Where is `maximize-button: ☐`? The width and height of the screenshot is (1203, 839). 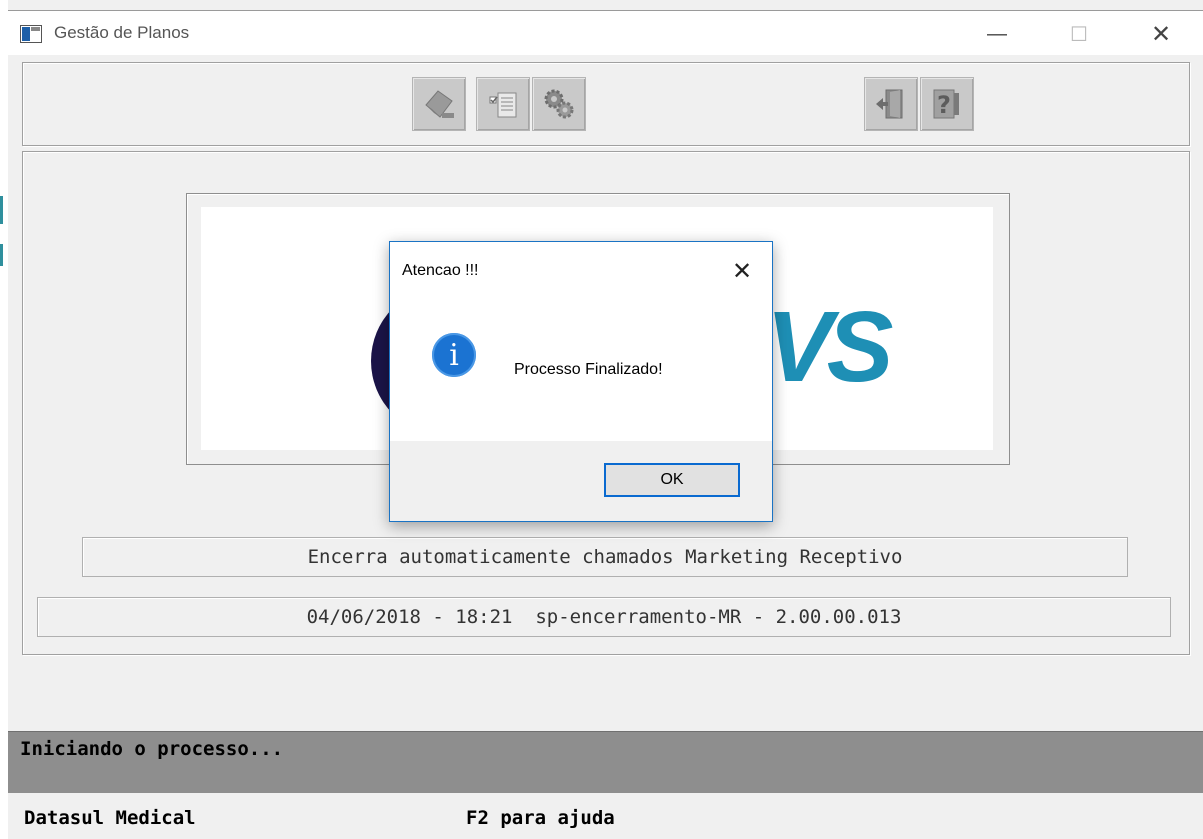 maximize-button: ☐ is located at coordinates (1079, 34).